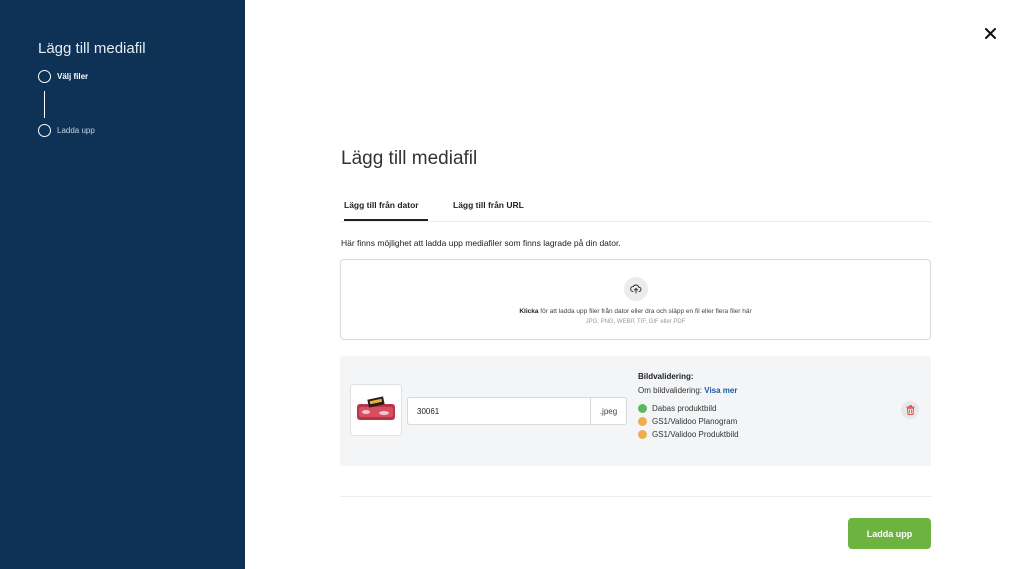 The width and height of the screenshot is (1024, 569). I want to click on validation-label: GS1/Validoo Planogram, so click(695, 421).